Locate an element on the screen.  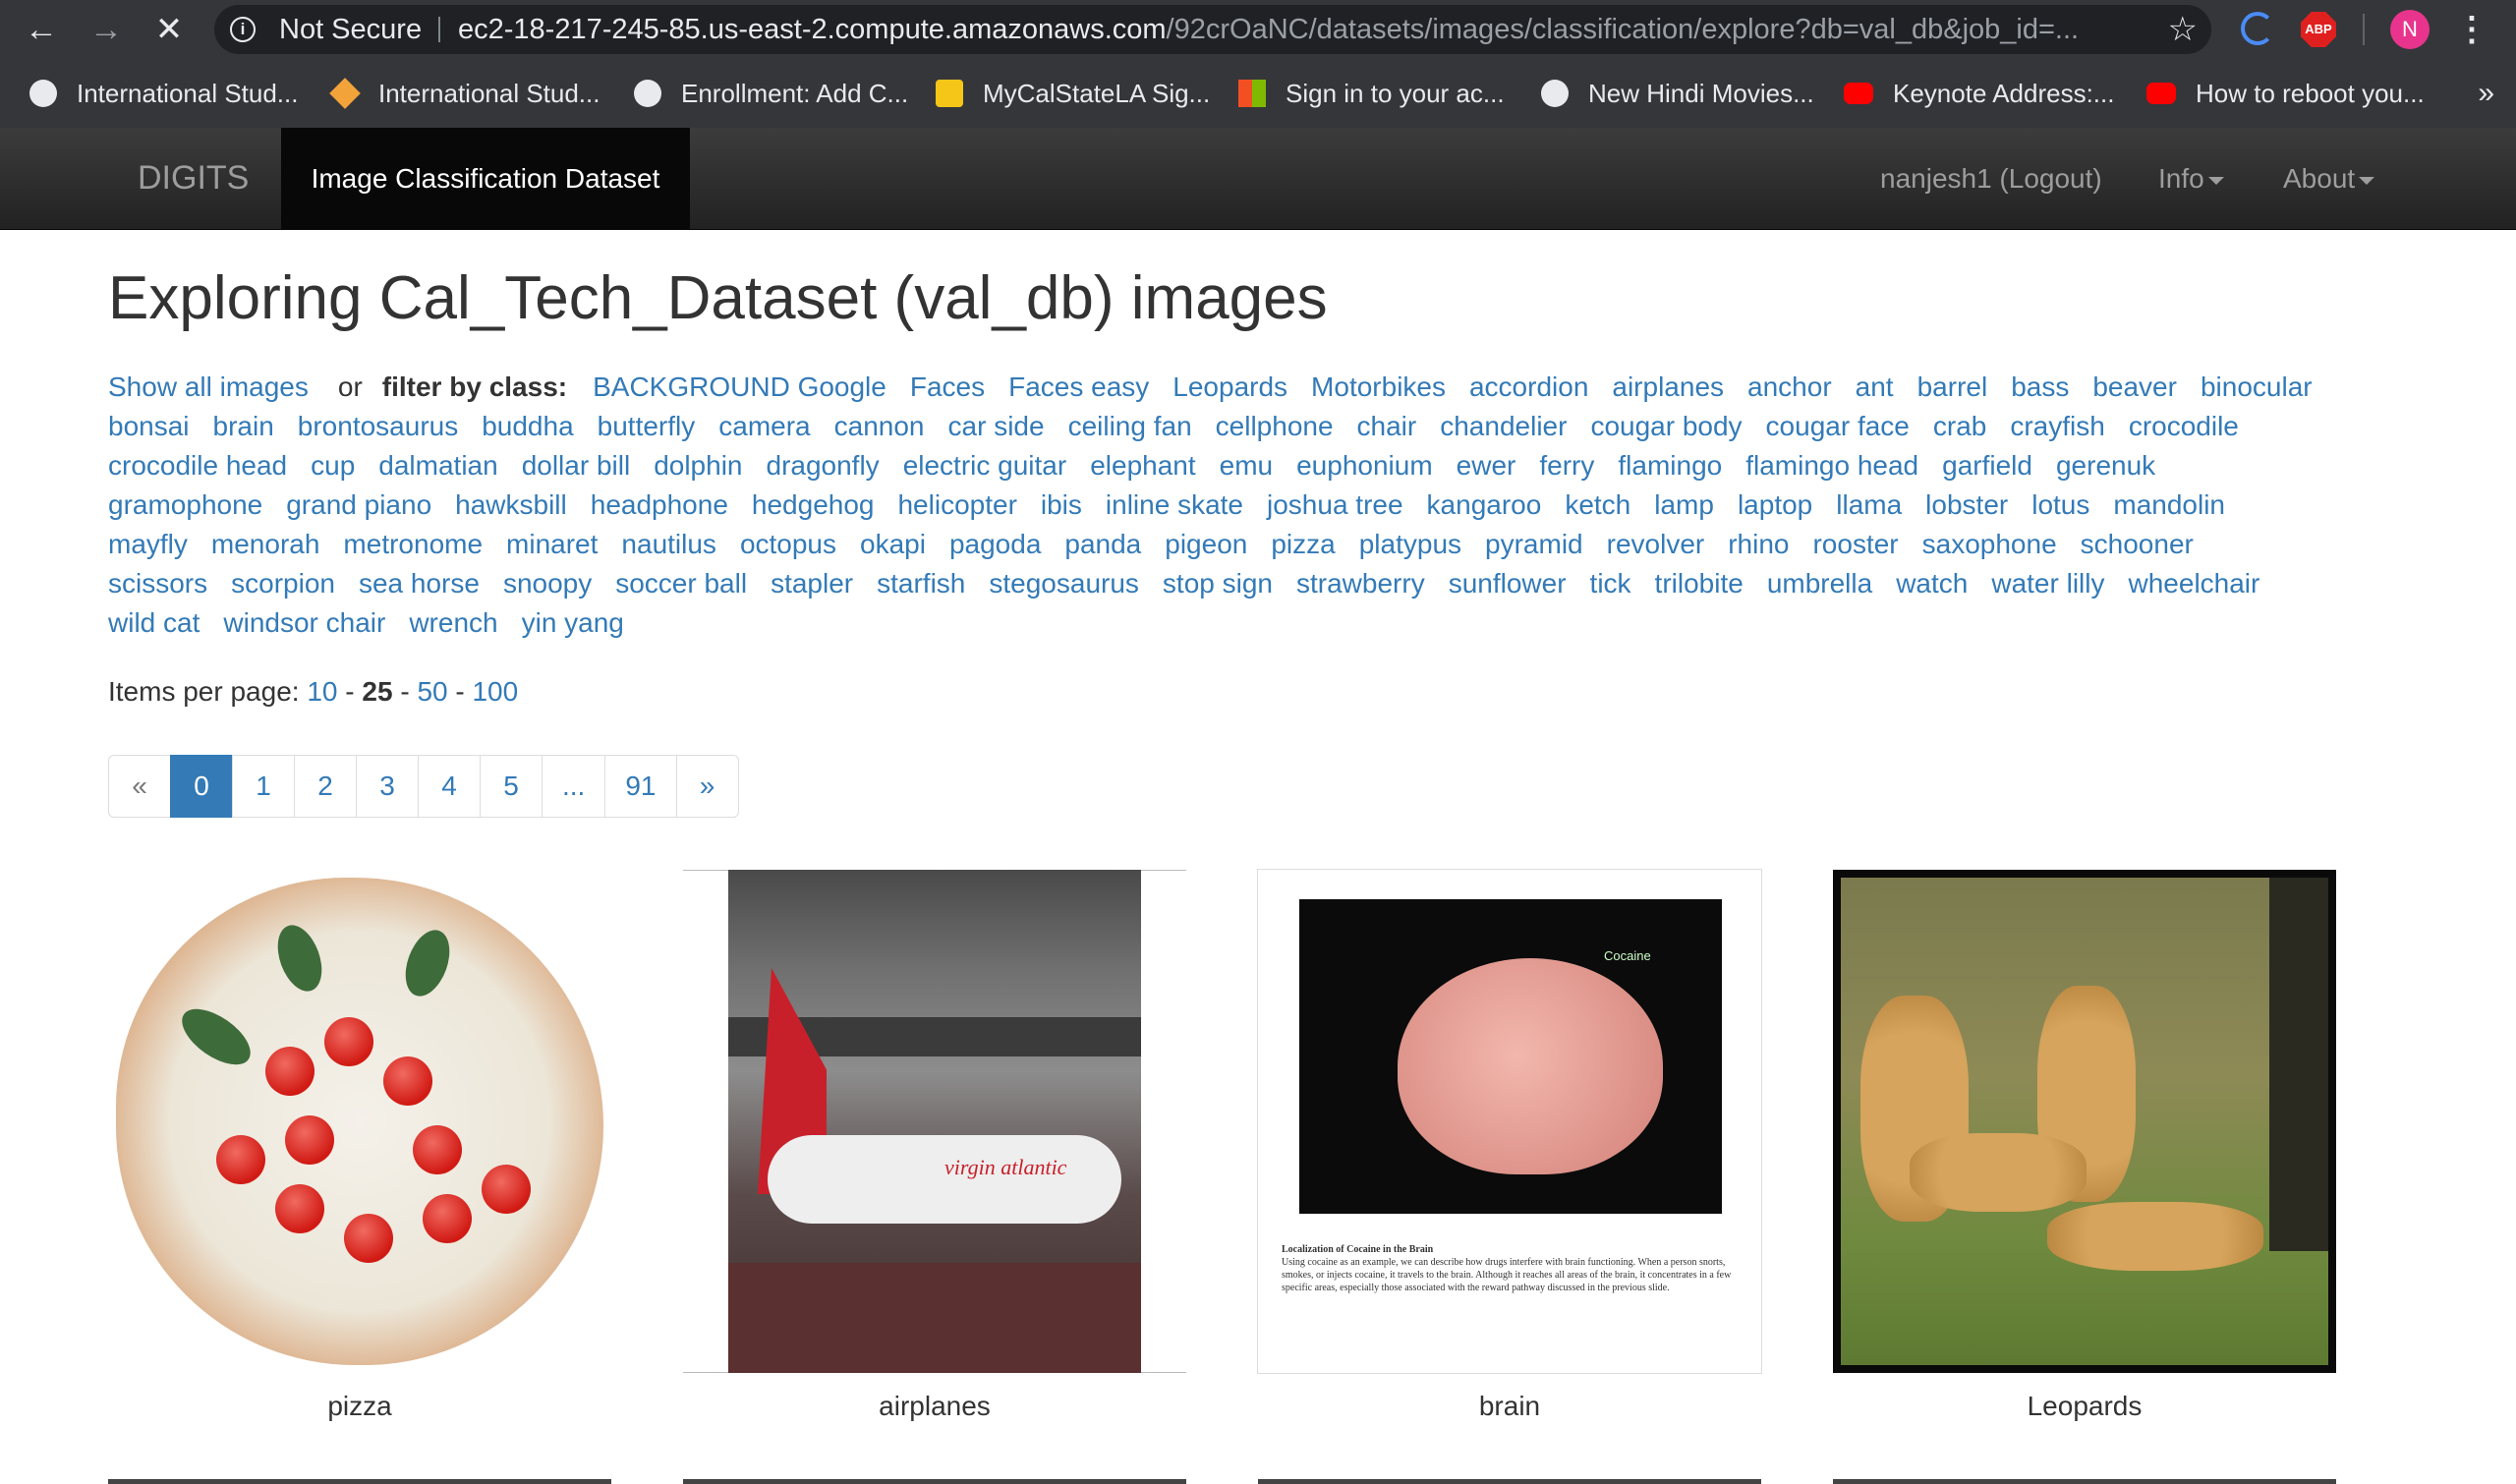
class-link: lobster is located at coordinates (1966, 504).